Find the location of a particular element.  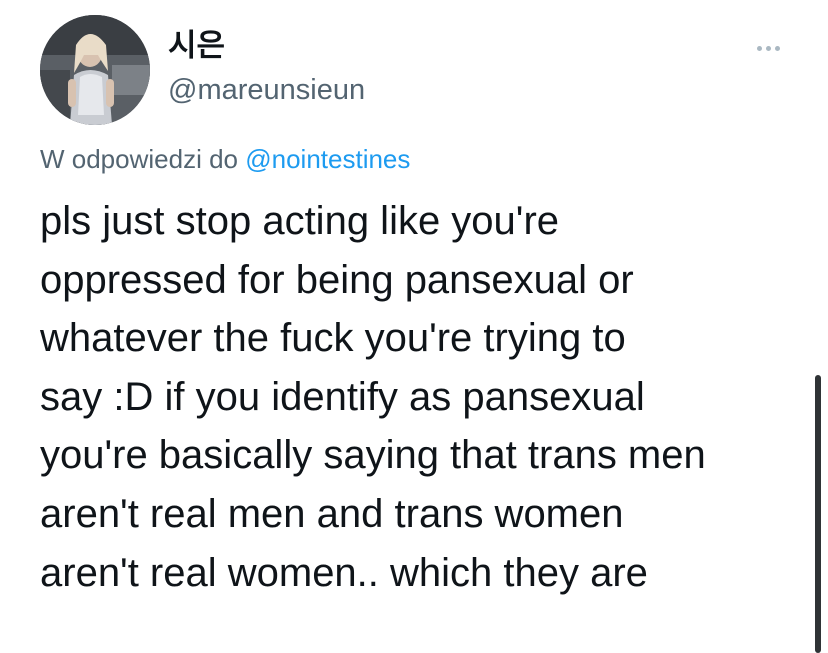

tweet-text-line: say :D if you identify as pansexual is located at coordinates (342, 396).